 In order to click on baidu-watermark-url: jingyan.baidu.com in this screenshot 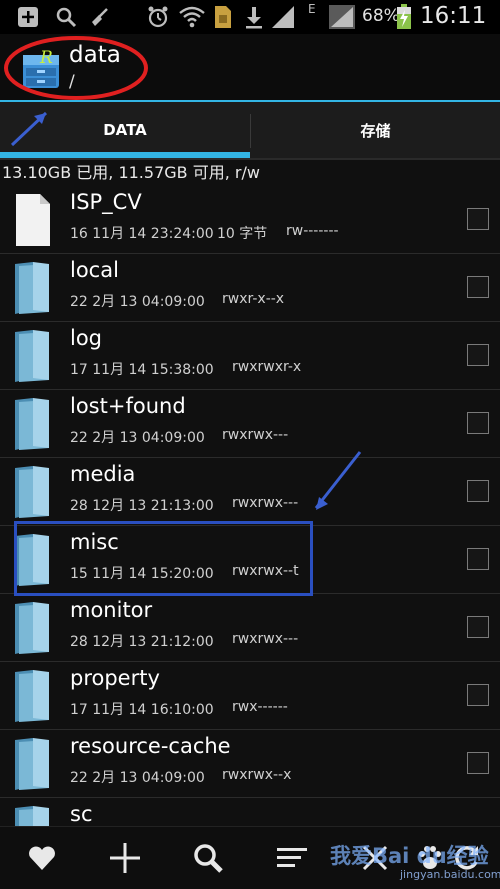, I will do `click(450, 874)`.